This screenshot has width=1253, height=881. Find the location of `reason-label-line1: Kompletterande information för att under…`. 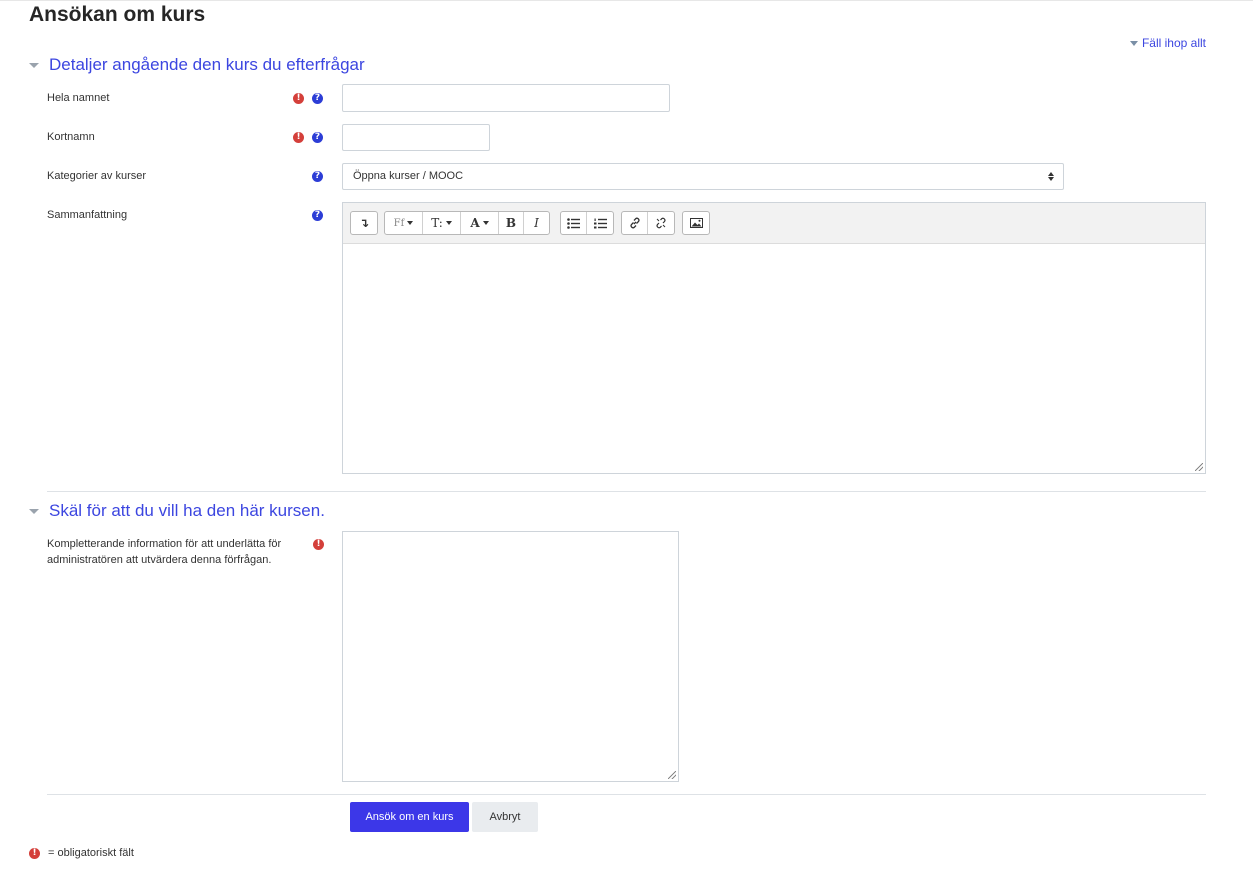

reason-label-line1: Kompletterande information för att under… is located at coordinates (164, 544).